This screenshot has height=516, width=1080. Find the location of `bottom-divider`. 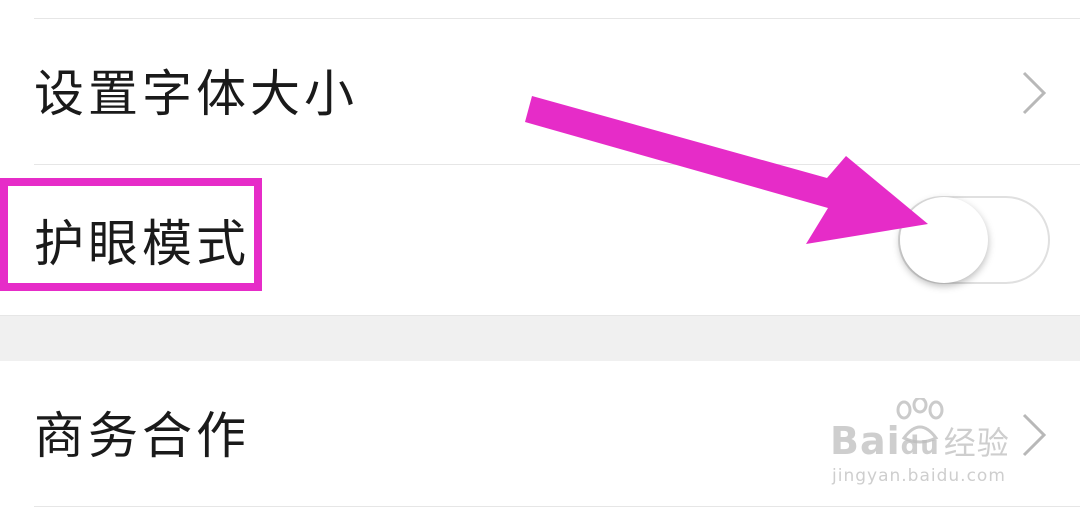

bottom-divider is located at coordinates (557, 506).